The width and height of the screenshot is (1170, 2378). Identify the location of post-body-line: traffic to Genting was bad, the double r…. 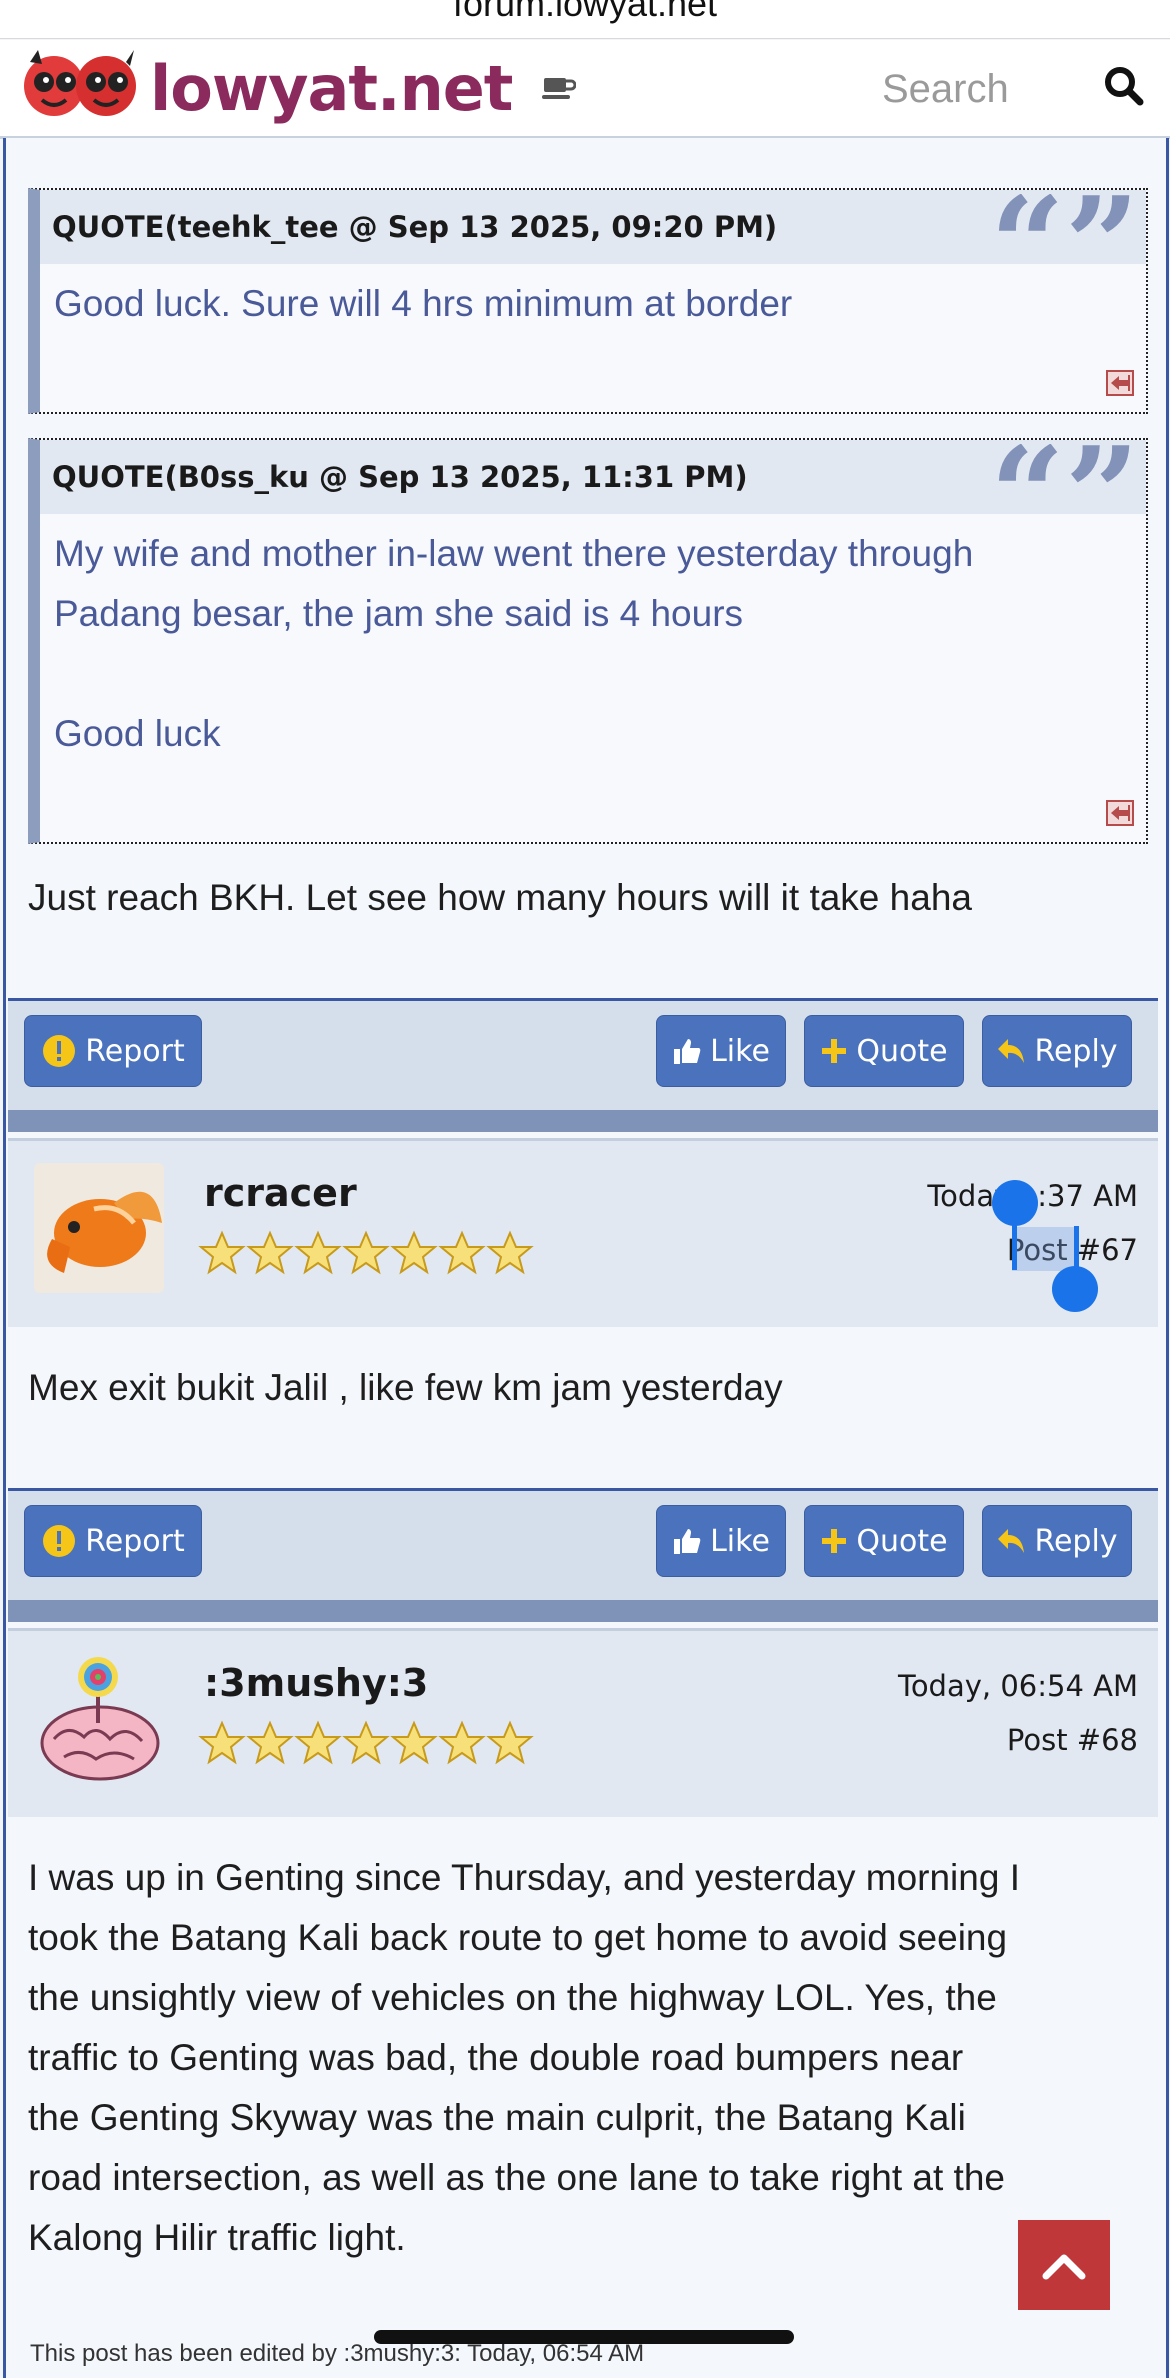
(496, 2057).